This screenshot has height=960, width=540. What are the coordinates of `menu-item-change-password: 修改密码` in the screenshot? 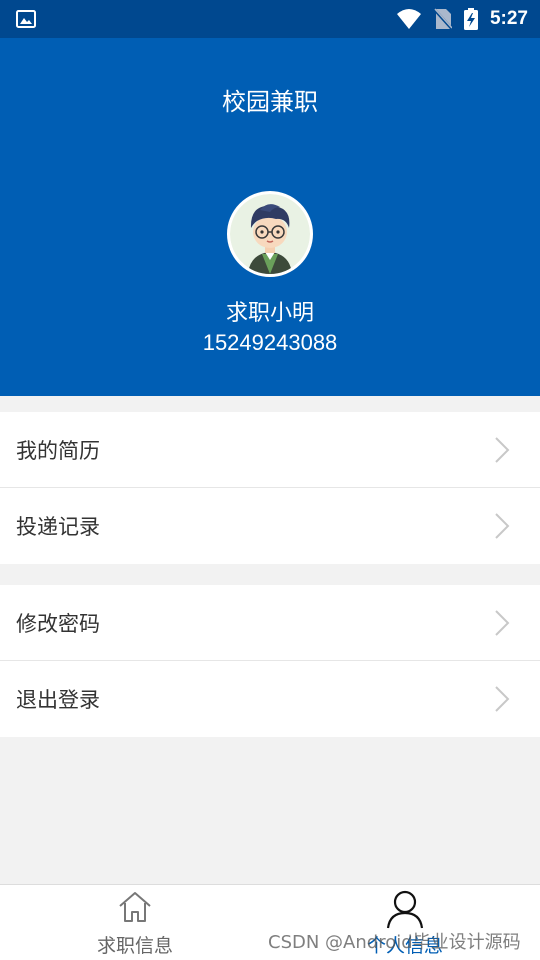 It's located at (270, 623).